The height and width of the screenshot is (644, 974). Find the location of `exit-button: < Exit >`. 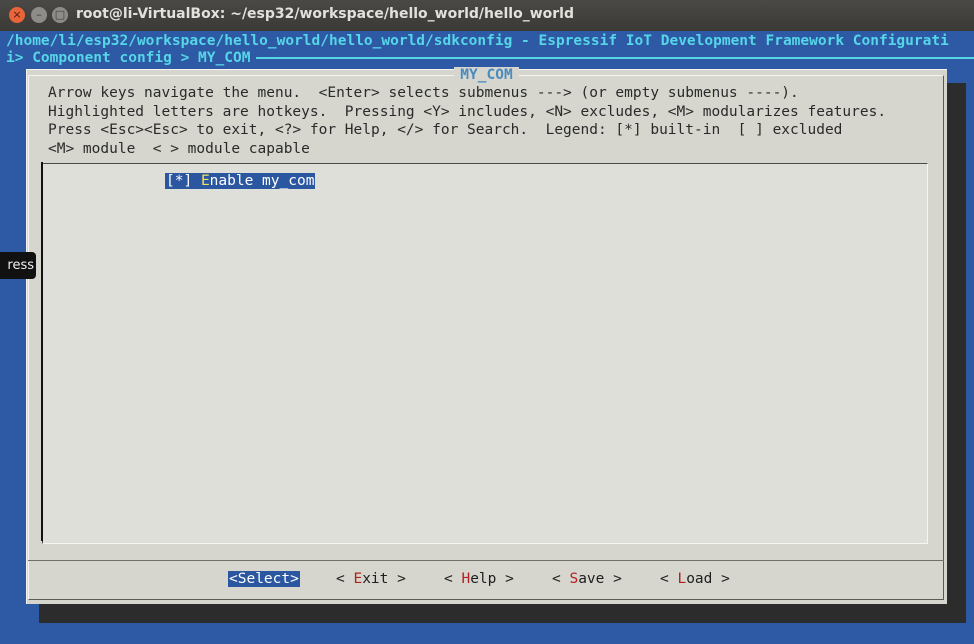

exit-button: < Exit > is located at coordinates (371, 579).